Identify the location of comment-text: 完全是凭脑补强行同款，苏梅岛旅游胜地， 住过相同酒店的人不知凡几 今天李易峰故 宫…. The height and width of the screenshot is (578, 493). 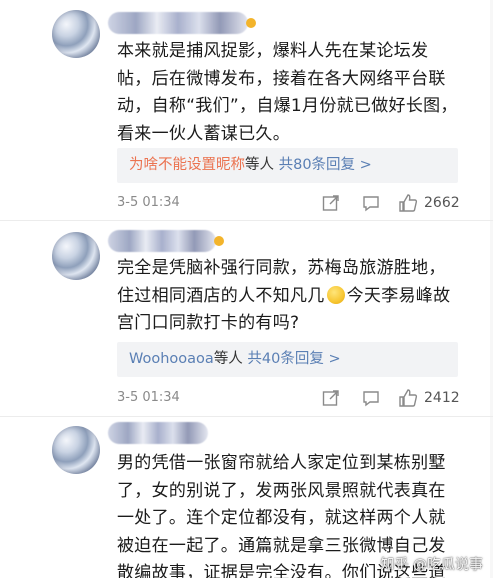
(284, 295).